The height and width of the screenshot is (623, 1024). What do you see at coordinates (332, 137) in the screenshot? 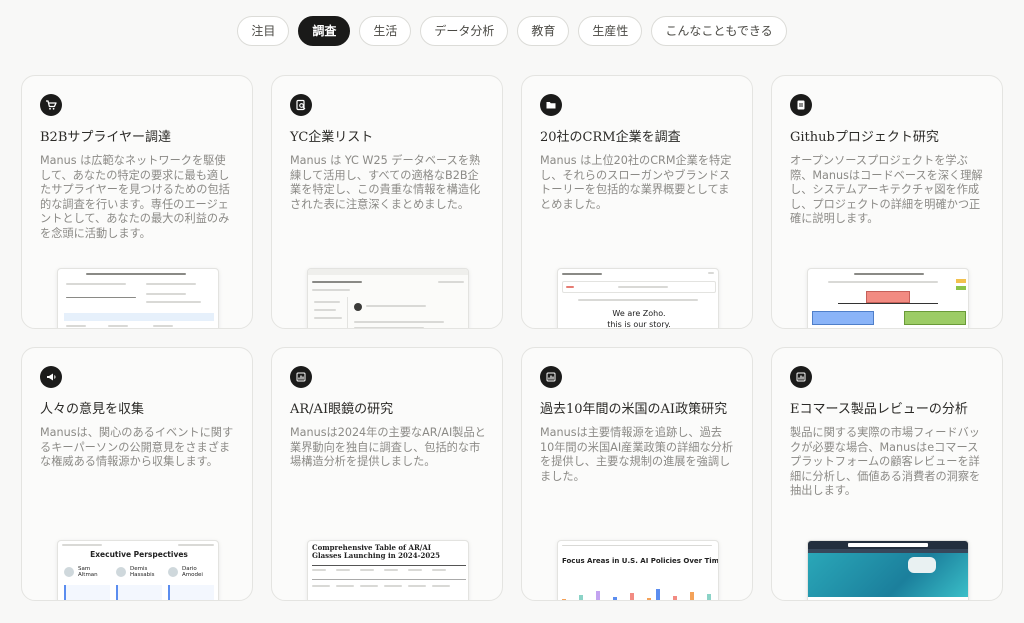
I see `card-title: YC企業リスト` at bounding box center [332, 137].